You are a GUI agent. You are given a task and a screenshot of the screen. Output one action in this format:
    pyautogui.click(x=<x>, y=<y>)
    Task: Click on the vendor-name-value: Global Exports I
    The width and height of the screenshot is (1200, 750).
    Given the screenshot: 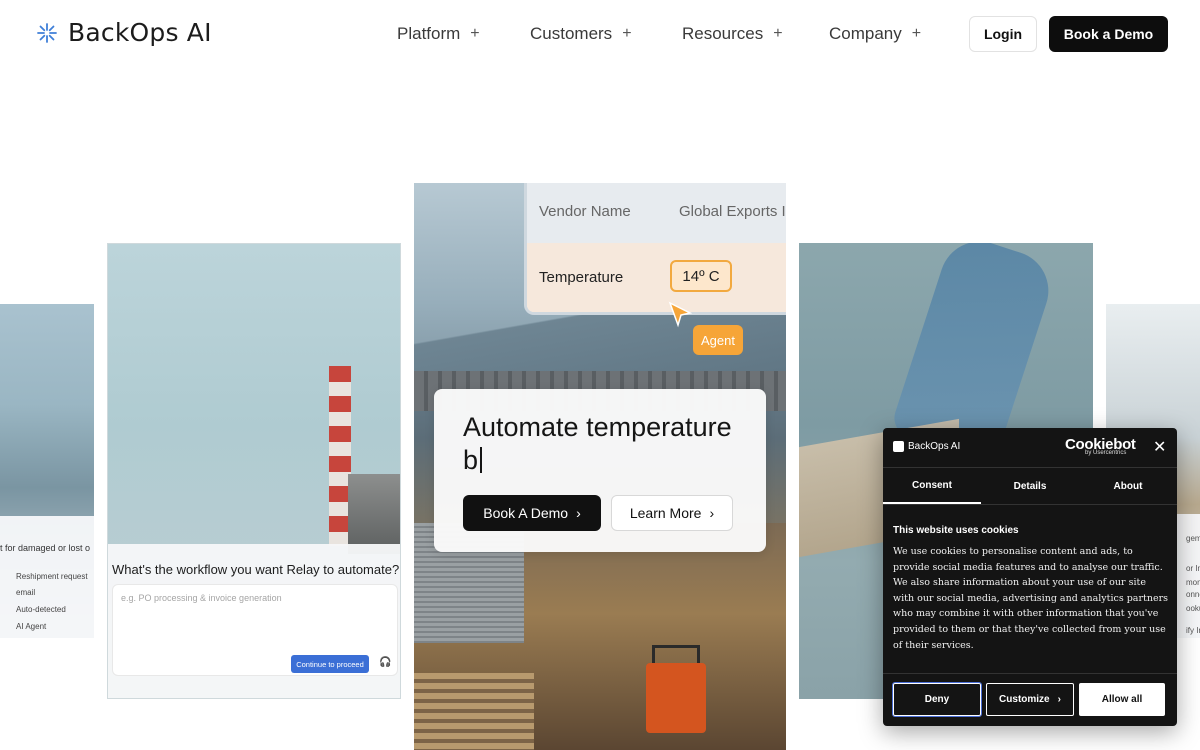 What is the action you would take?
    pyautogui.click(x=732, y=211)
    